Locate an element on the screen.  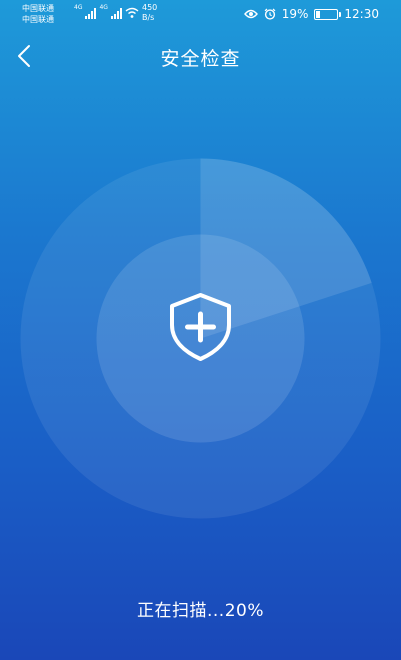
signal-indicators: 4G 4G is located at coordinates (106, 12).